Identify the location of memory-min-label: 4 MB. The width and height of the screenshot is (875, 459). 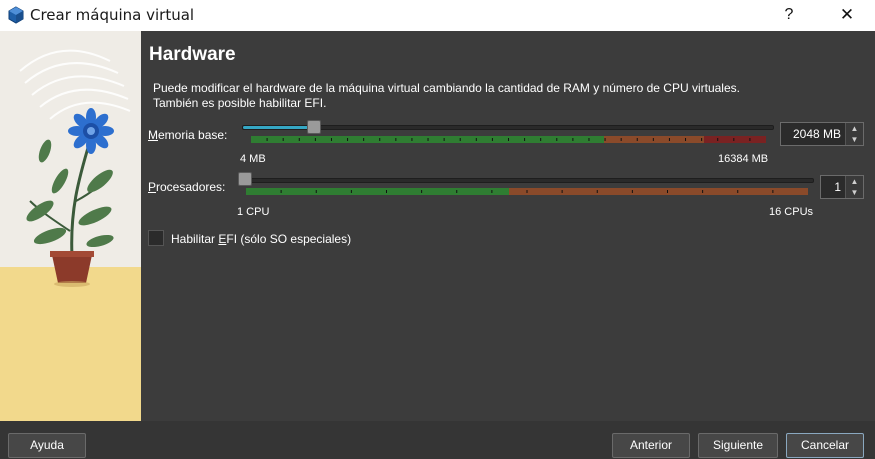
(253, 159).